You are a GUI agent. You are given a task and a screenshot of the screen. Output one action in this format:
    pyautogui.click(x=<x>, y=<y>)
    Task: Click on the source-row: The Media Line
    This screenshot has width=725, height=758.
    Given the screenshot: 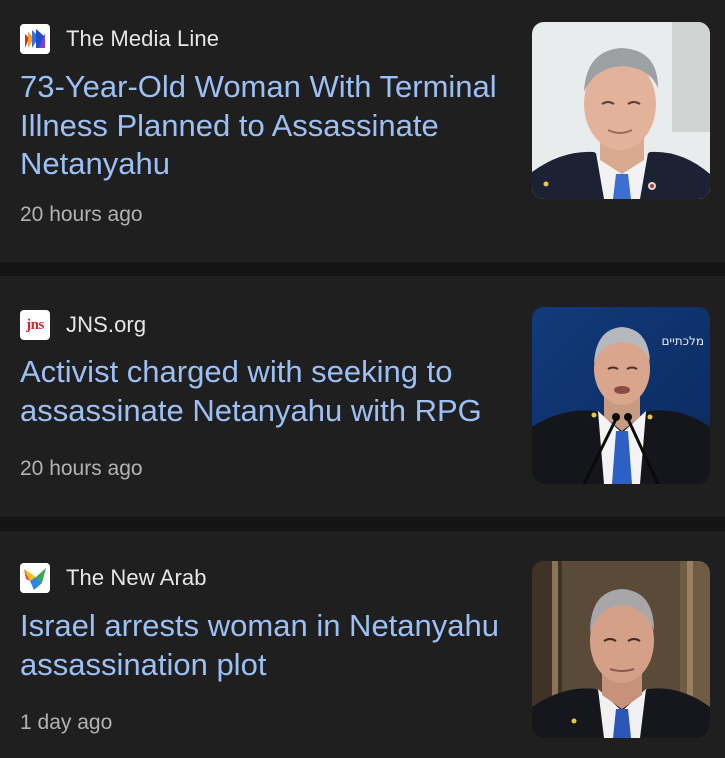 What is the action you would take?
    pyautogui.click(x=119, y=39)
    